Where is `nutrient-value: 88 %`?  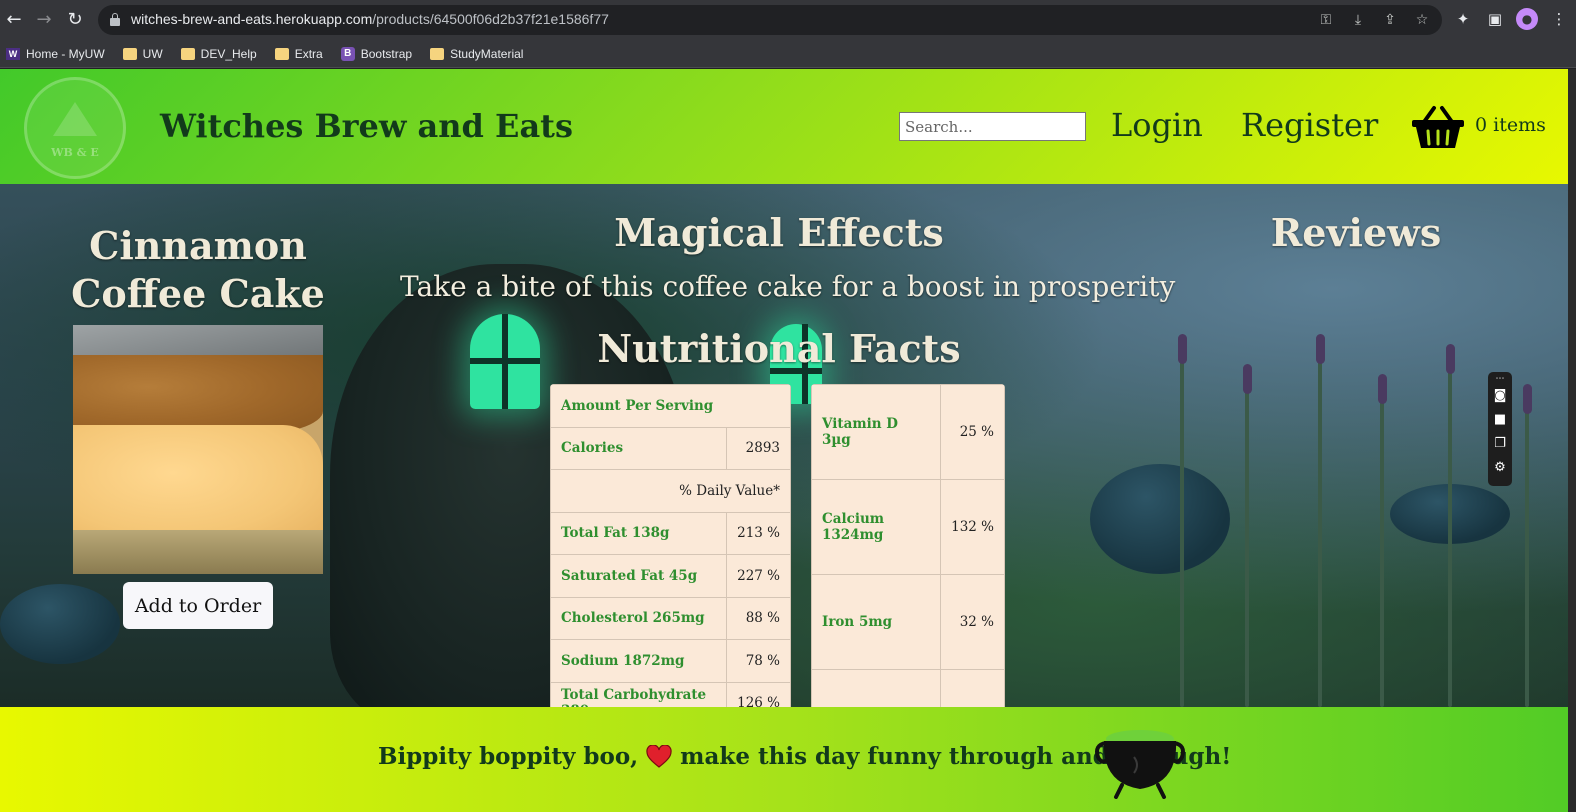 nutrient-value: 88 % is located at coordinates (758, 618).